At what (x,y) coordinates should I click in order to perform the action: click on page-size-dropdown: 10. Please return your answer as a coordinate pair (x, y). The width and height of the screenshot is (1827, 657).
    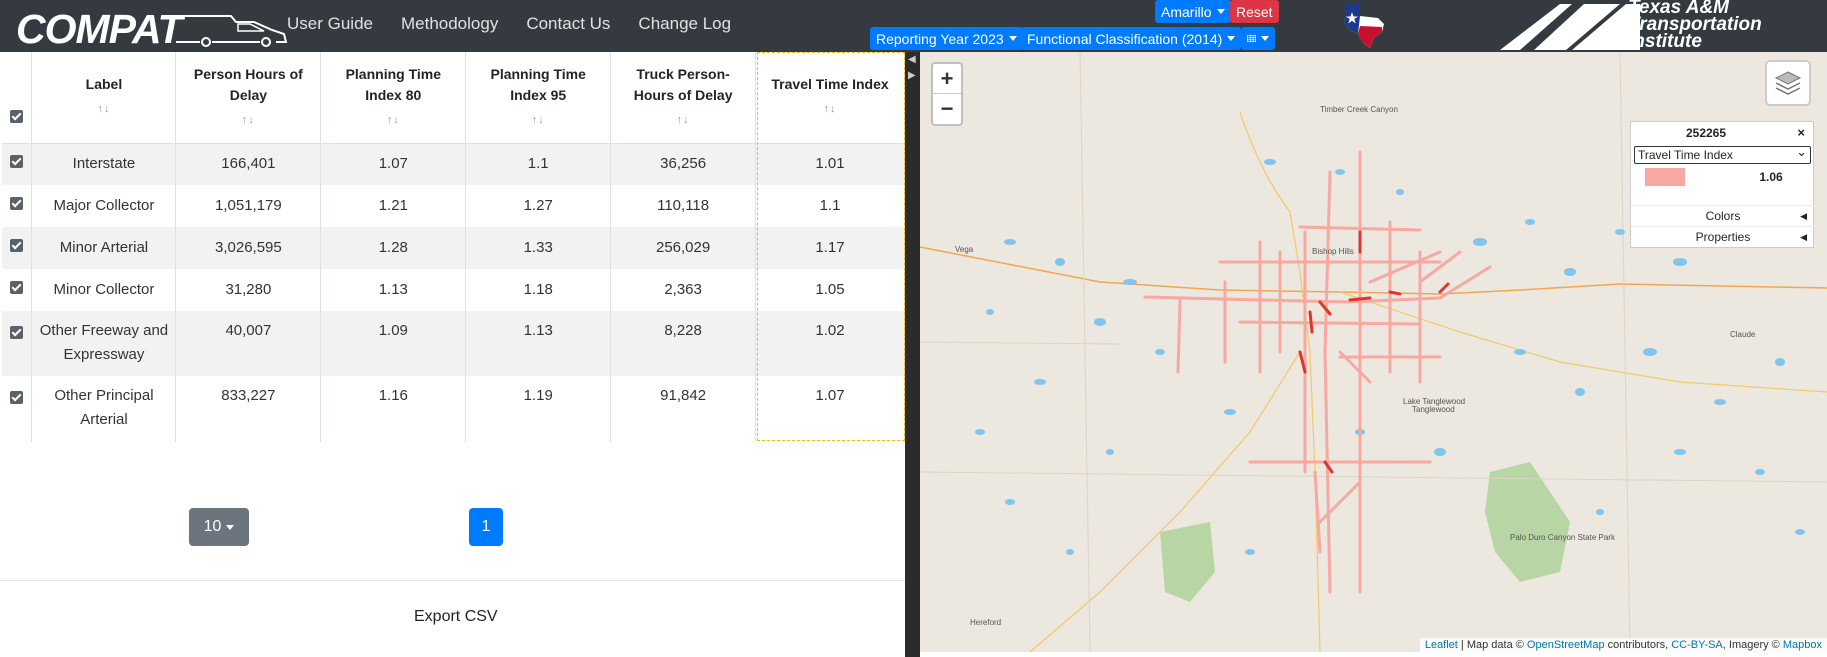
    Looking at the image, I should click on (219, 527).